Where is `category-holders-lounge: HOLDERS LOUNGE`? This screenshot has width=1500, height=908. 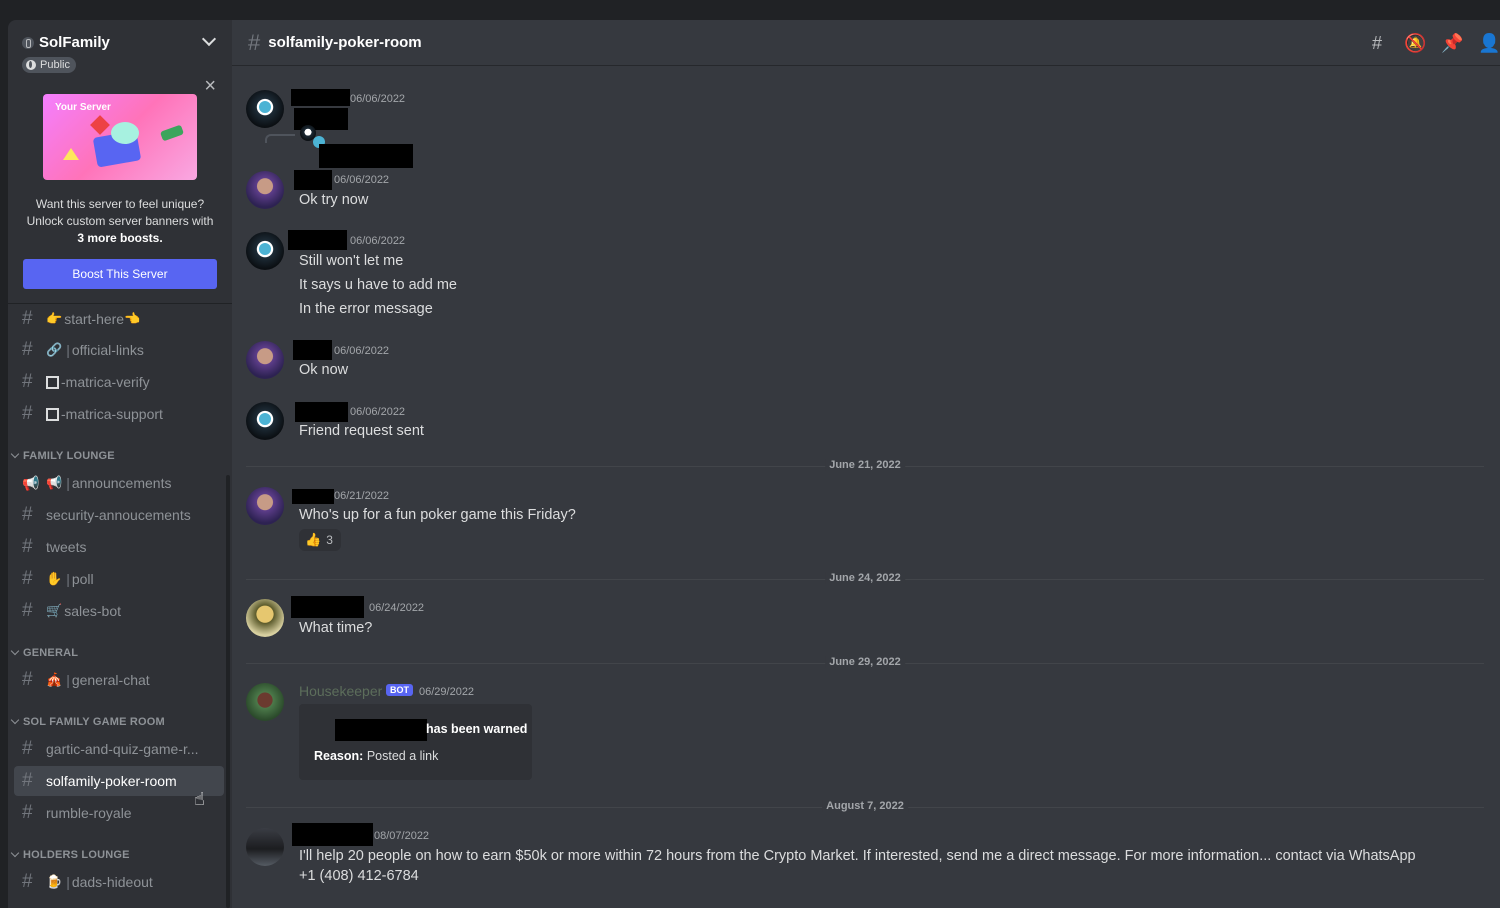 category-holders-lounge: HOLDERS LOUNGE is located at coordinates (70, 854).